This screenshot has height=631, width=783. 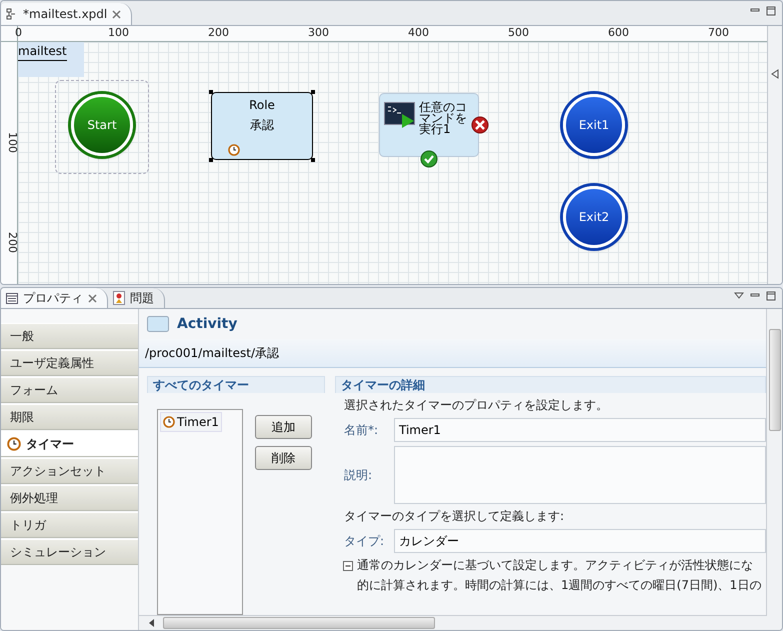 I want to click on section-title: Activity, so click(x=207, y=324).